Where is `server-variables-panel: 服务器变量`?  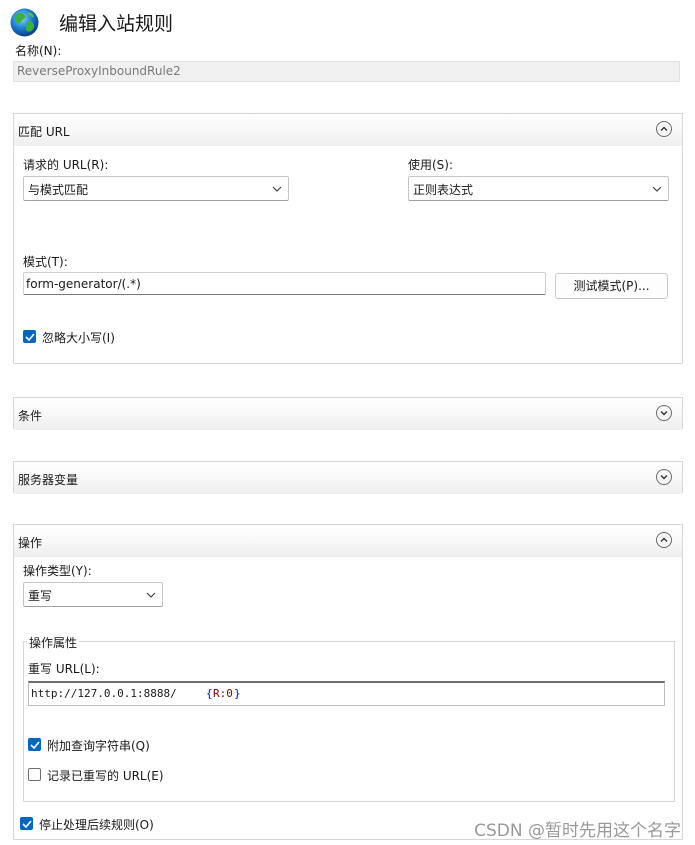
server-variables-panel: 服务器变量 is located at coordinates (348, 477).